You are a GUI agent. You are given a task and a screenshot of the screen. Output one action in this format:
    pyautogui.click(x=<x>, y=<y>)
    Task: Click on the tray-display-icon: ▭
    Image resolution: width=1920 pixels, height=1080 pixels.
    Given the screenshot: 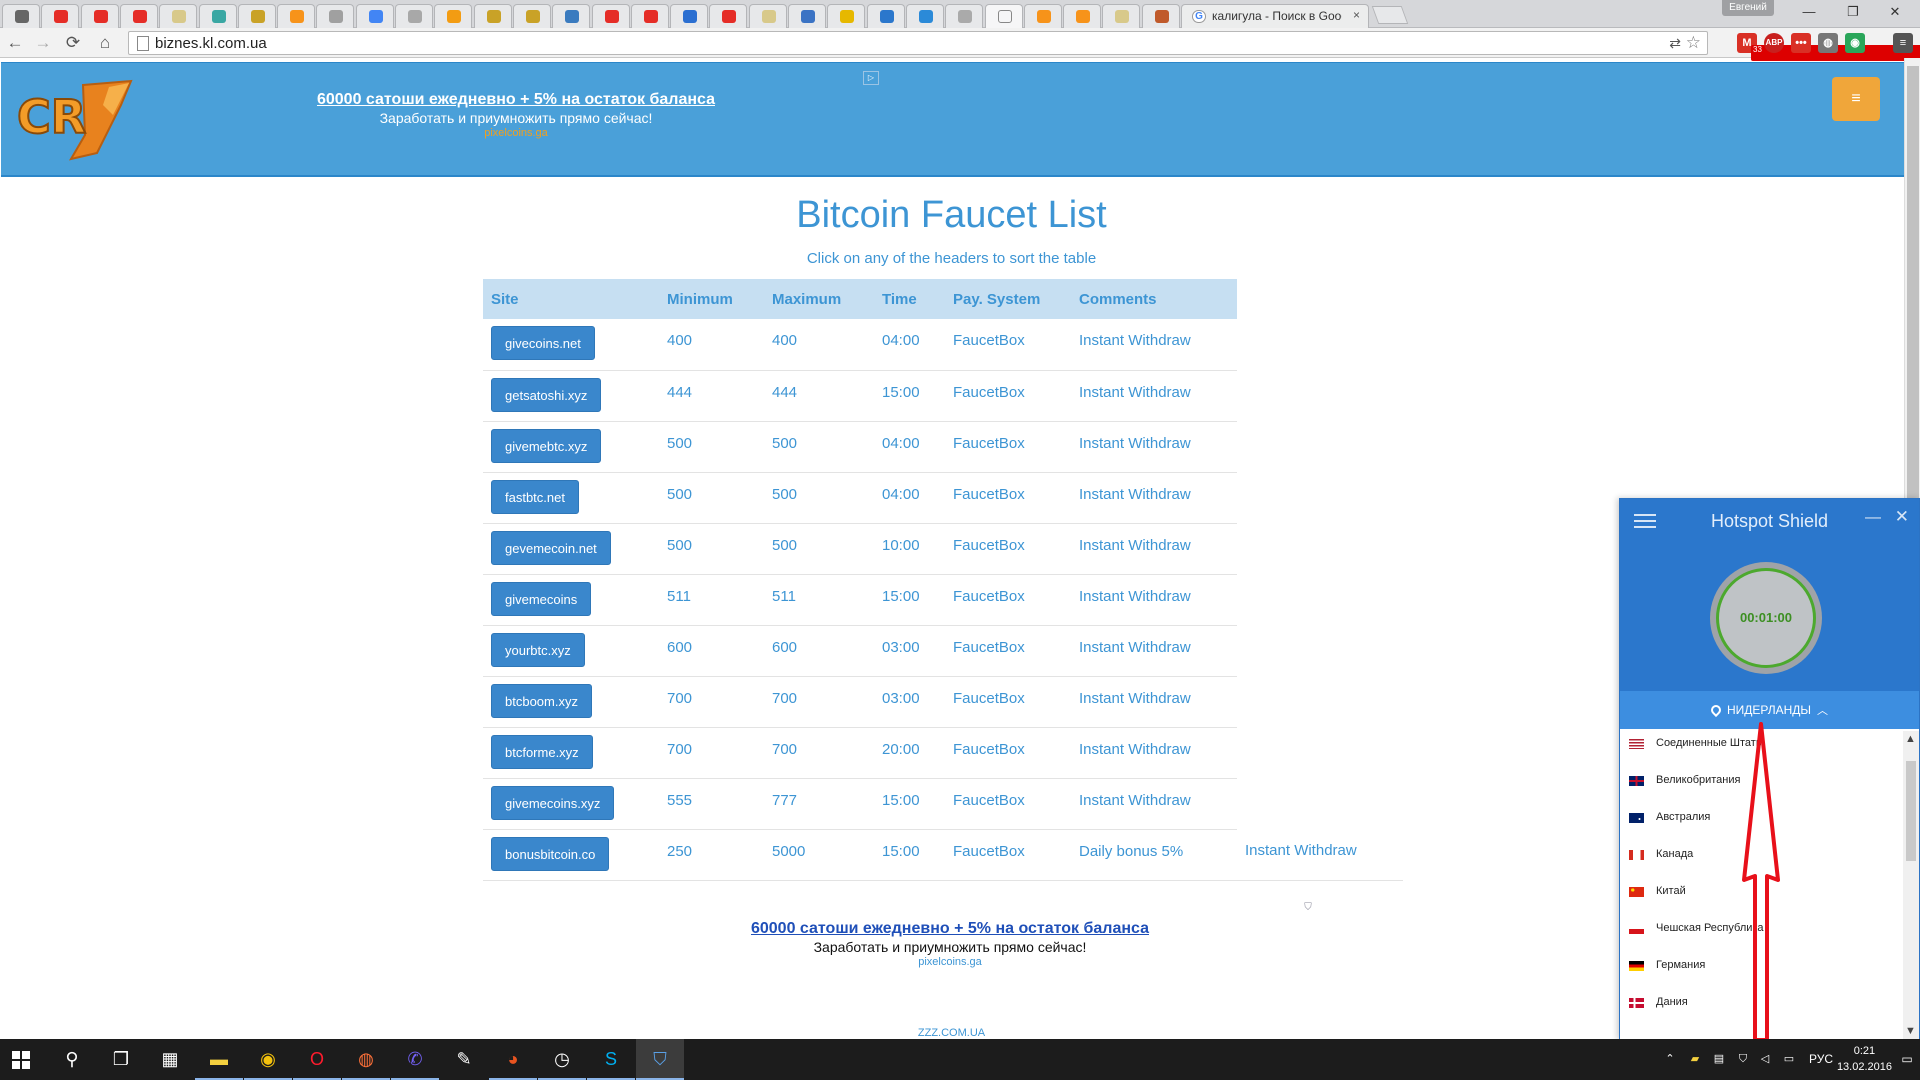 What is the action you would take?
    pyautogui.click(x=1789, y=1059)
    